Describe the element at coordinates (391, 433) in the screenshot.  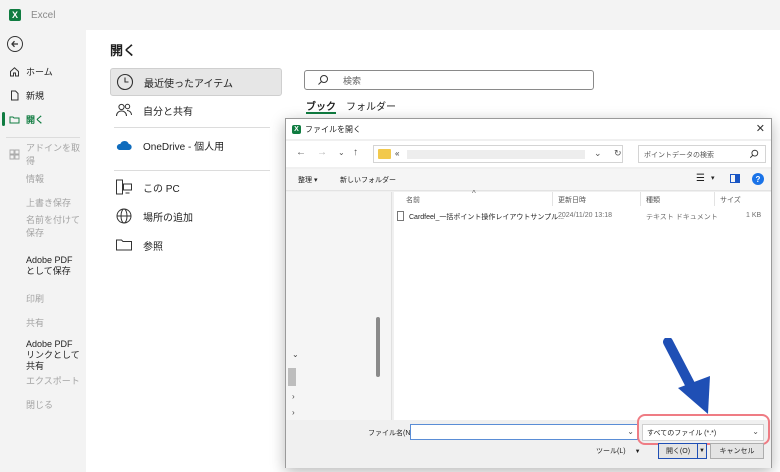
I see `filename-label: ファイル名(N):` at that location.